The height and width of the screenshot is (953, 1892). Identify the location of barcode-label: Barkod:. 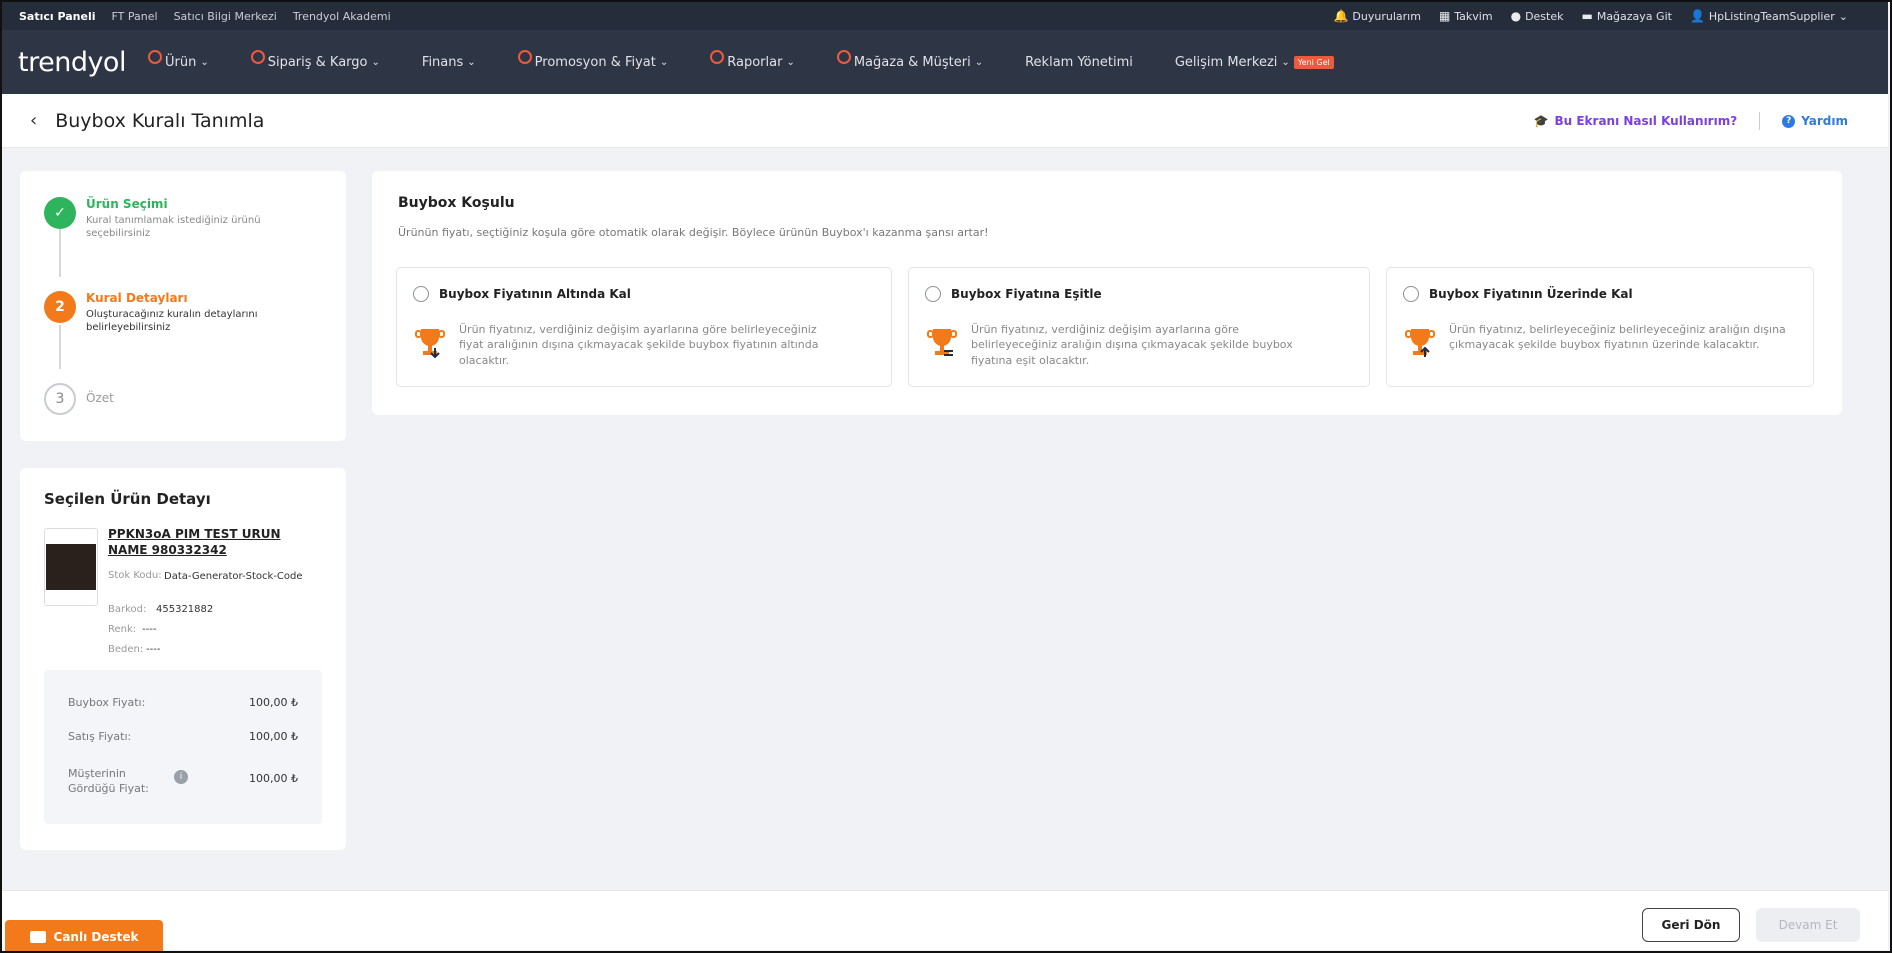
(127, 609).